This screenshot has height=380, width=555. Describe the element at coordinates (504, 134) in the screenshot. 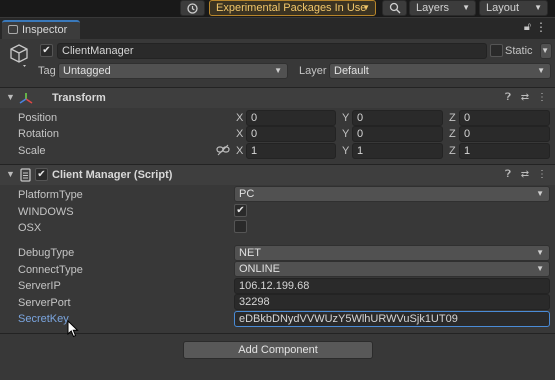

I see `rotation-z-field: 0` at that location.